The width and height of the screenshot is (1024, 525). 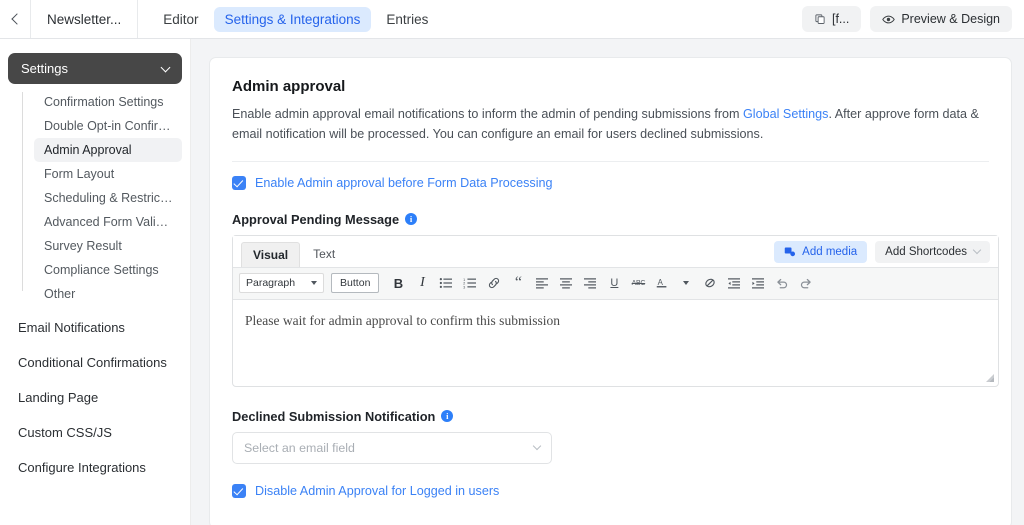 What do you see at coordinates (95, 327) in the screenshot?
I see `sidebar-item-email-notifications: Email Notifications` at bounding box center [95, 327].